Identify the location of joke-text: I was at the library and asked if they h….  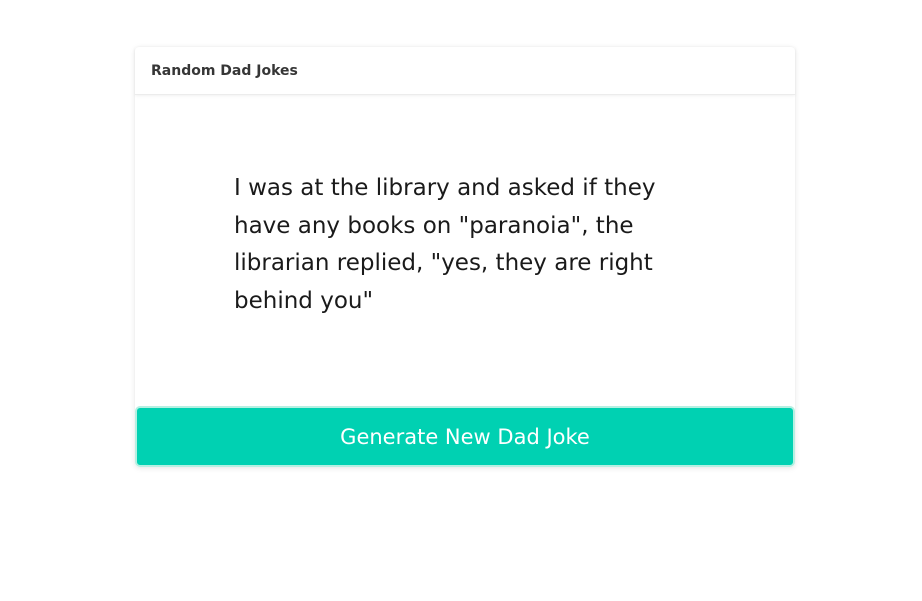
(445, 244).